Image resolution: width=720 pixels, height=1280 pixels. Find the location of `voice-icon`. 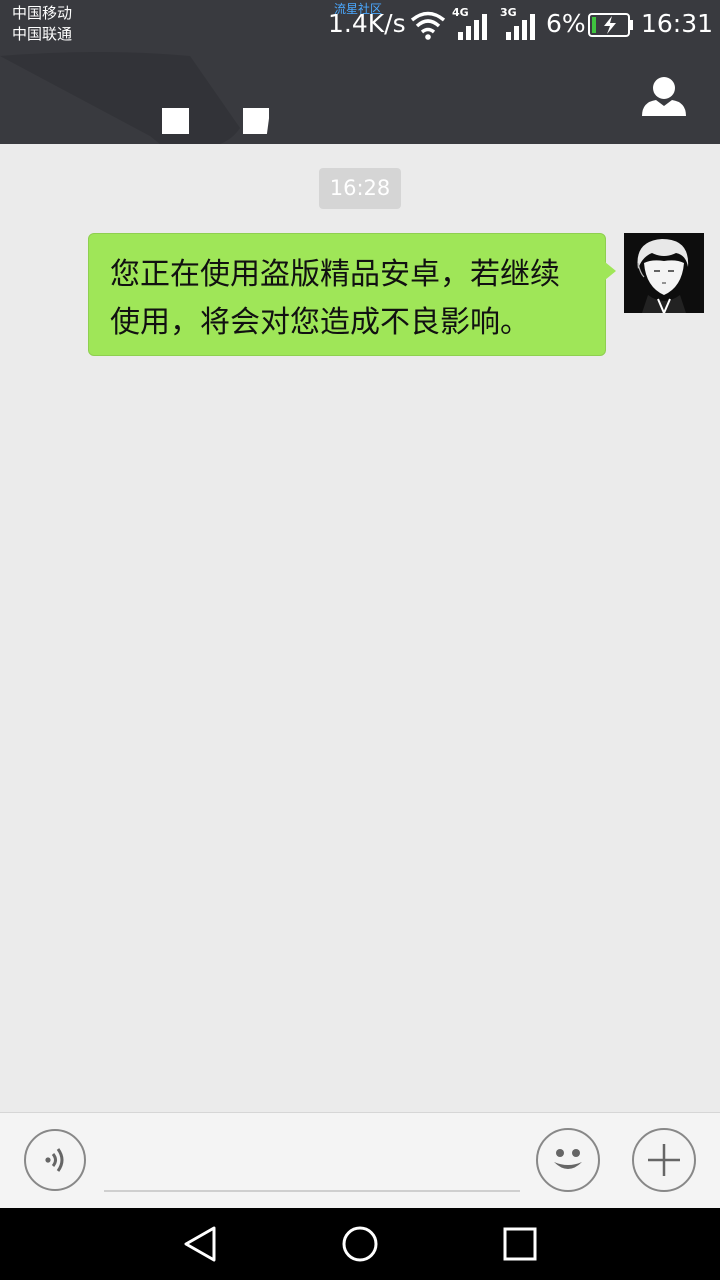

voice-icon is located at coordinates (54, 1160).